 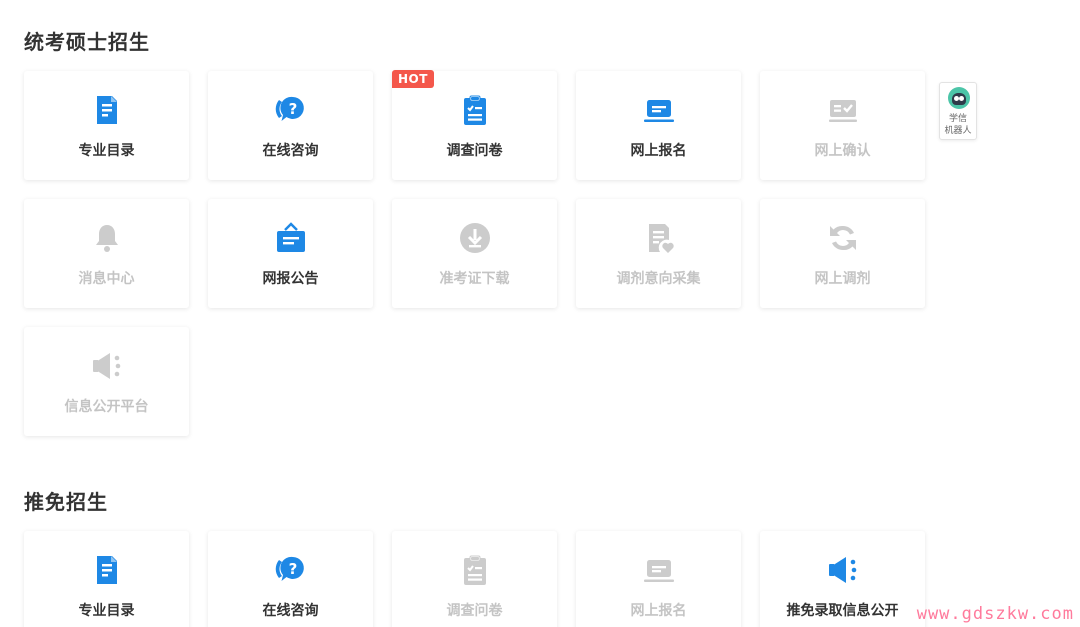 What do you see at coordinates (995, 614) in the screenshot?
I see `watermark: www.gdszkw.com` at bounding box center [995, 614].